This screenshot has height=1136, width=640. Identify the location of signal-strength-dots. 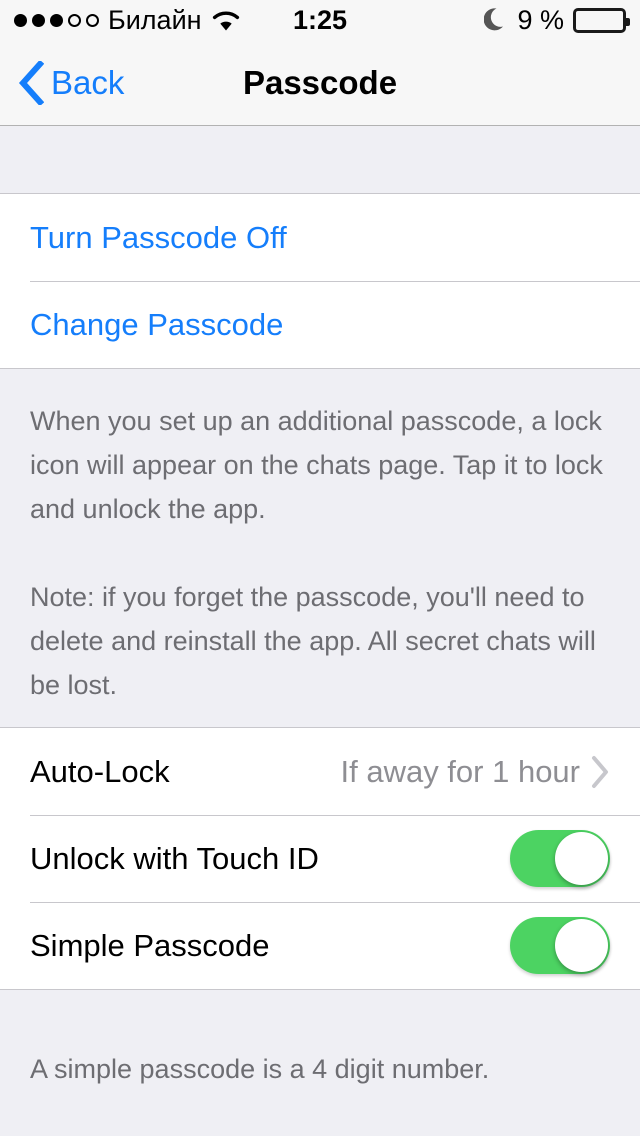
(56, 20).